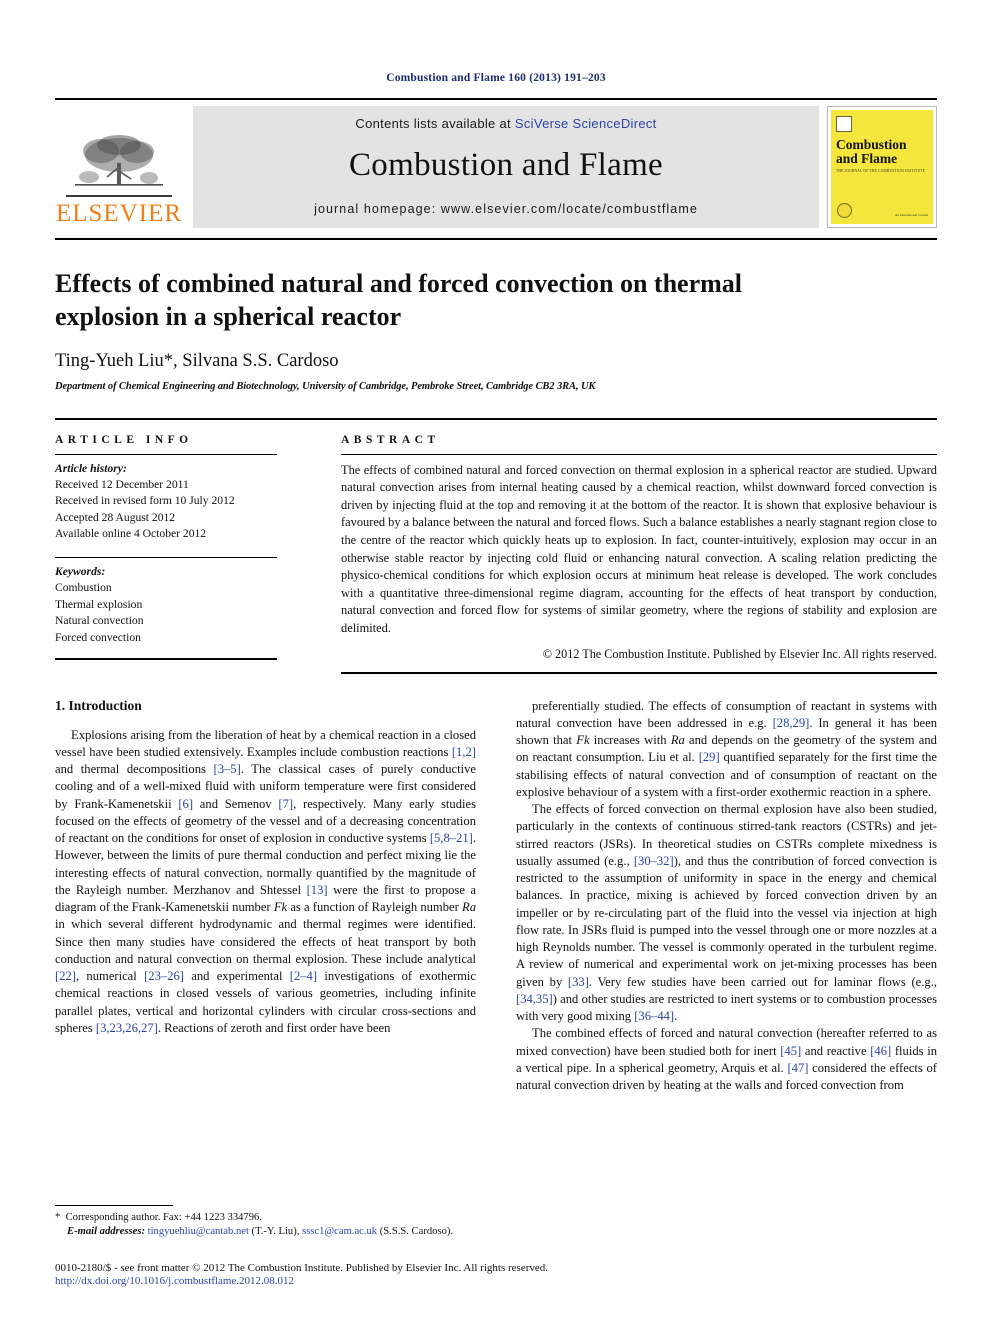 The image size is (992, 1323). I want to click on email-link-1: tingyuehliu@cantab.net, so click(198, 1231).